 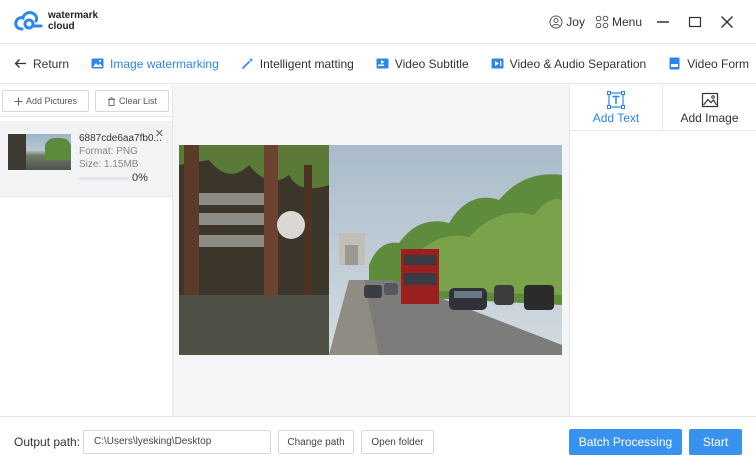 I want to click on tab-label: Video & Audio Separation, so click(x=578, y=63).